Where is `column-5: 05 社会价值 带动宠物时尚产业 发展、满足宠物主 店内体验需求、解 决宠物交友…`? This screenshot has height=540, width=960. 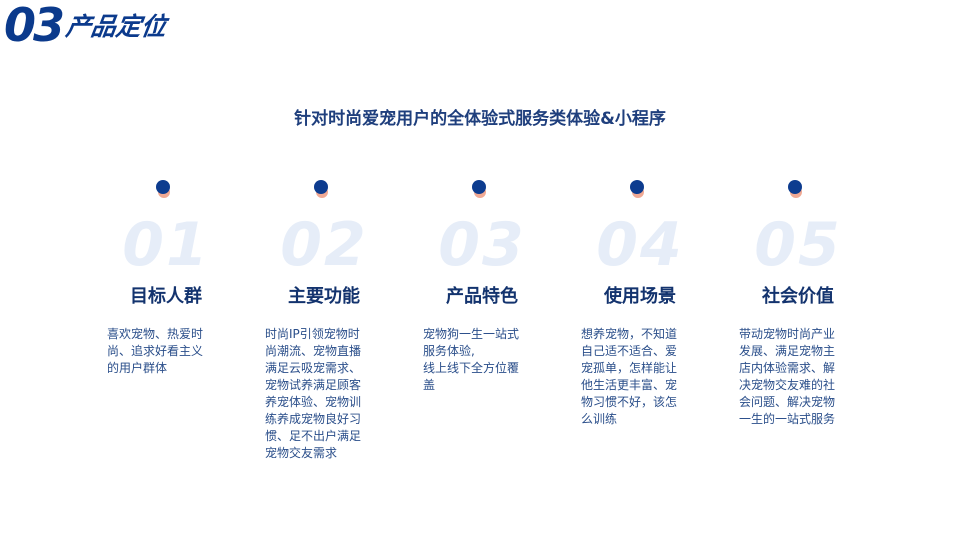
column-5: 05 社会价值 带动宠物时尚产业 发展、满足宠物主 店内体验需求、解 决宠物交友… is located at coordinates (798, 303).